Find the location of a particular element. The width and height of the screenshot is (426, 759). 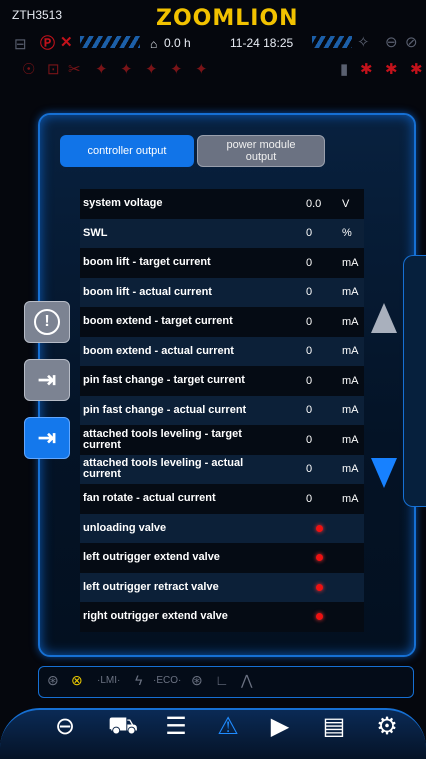

info-button: ! is located at coordinates (47, 322).